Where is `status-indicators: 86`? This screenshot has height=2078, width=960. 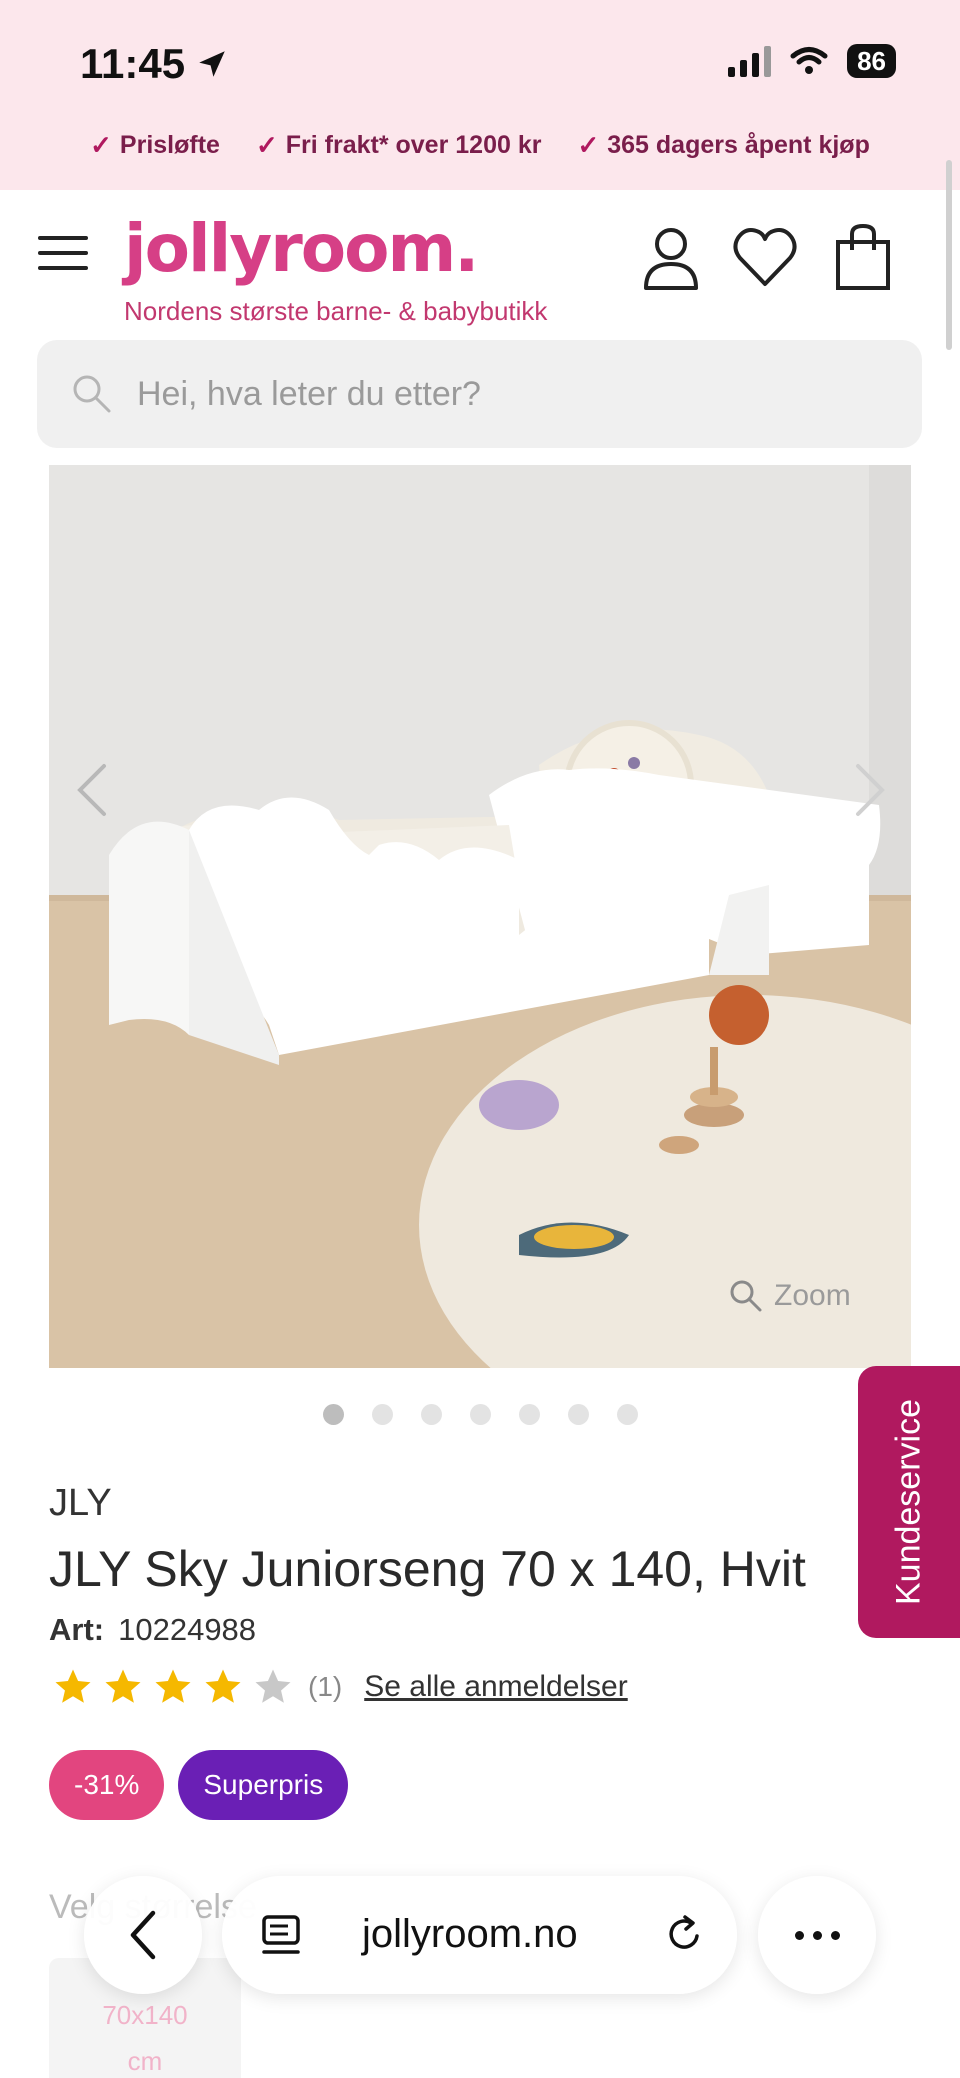 status-indicators: 86 is located at coordinates (812, 61).